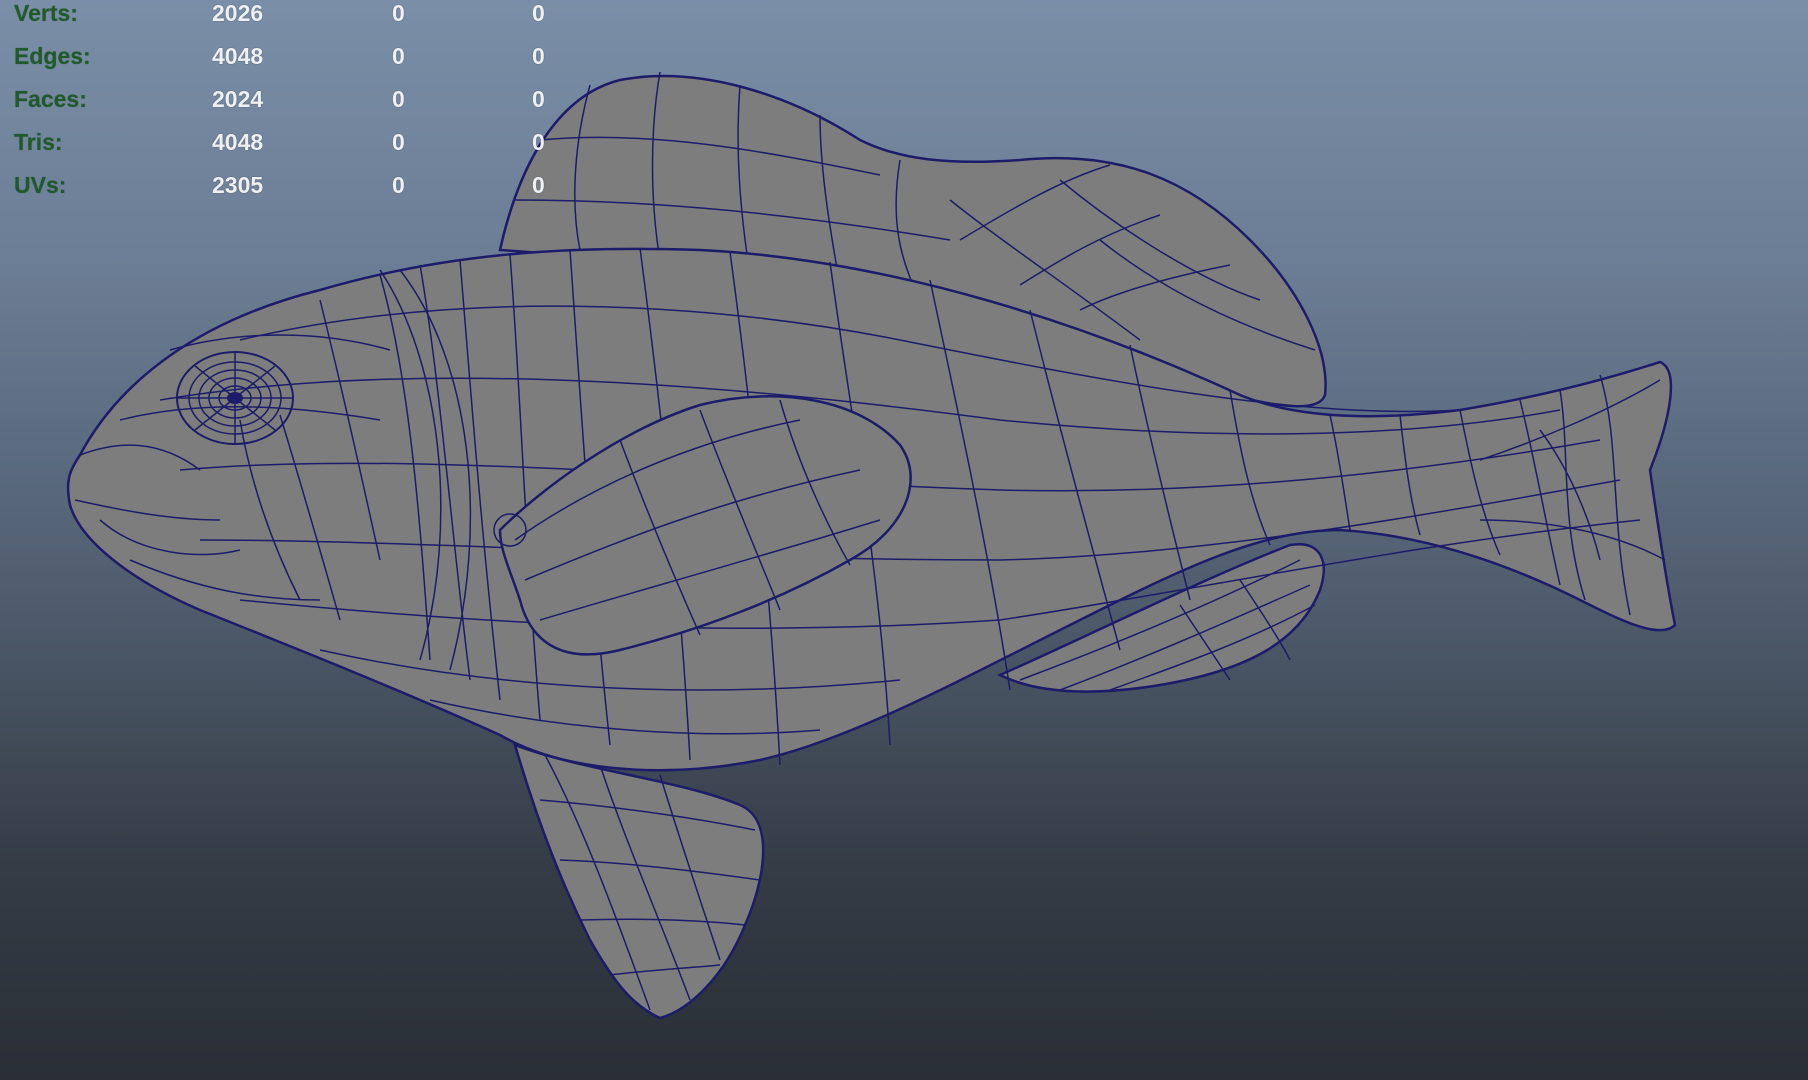 This screenshot has width=1808, height=1080. I want to click on hud-row-uvs: UVs: 2305 0 0, so click(294, 193).